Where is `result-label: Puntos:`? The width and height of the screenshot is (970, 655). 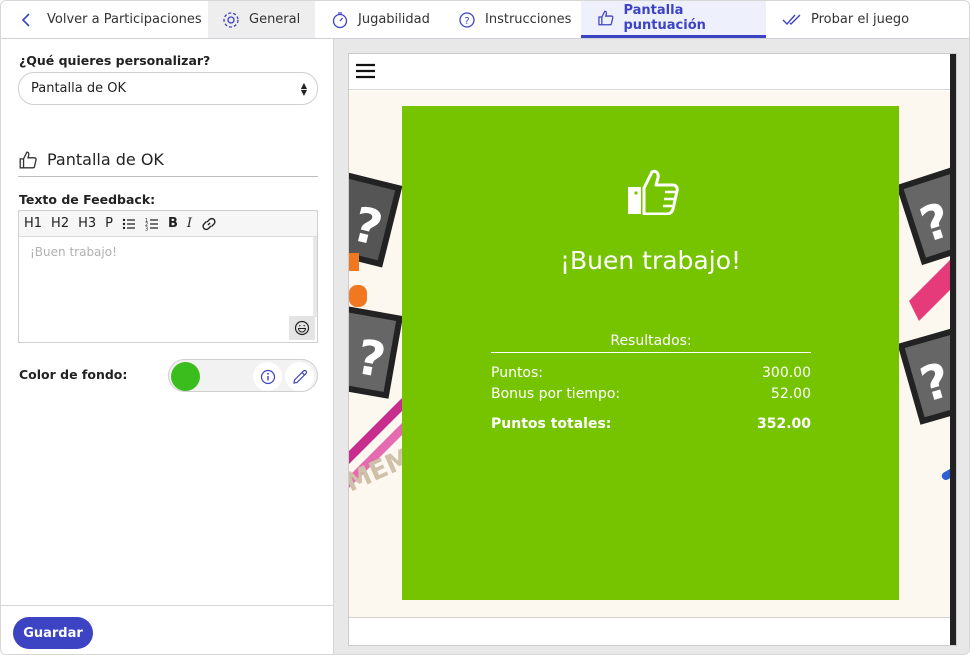
result-label: Puntos: is located at coordinates (517, 373).